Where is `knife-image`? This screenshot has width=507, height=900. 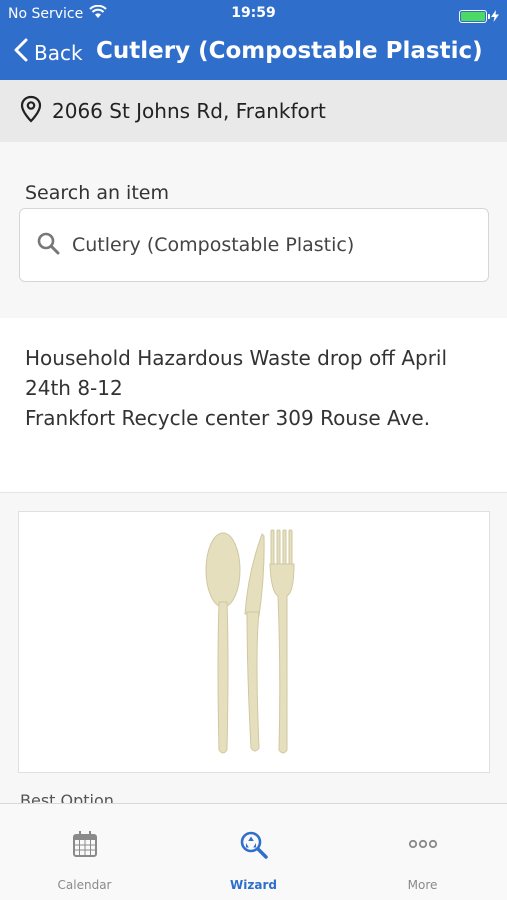 knife-image is located at coordinates (254, 642).